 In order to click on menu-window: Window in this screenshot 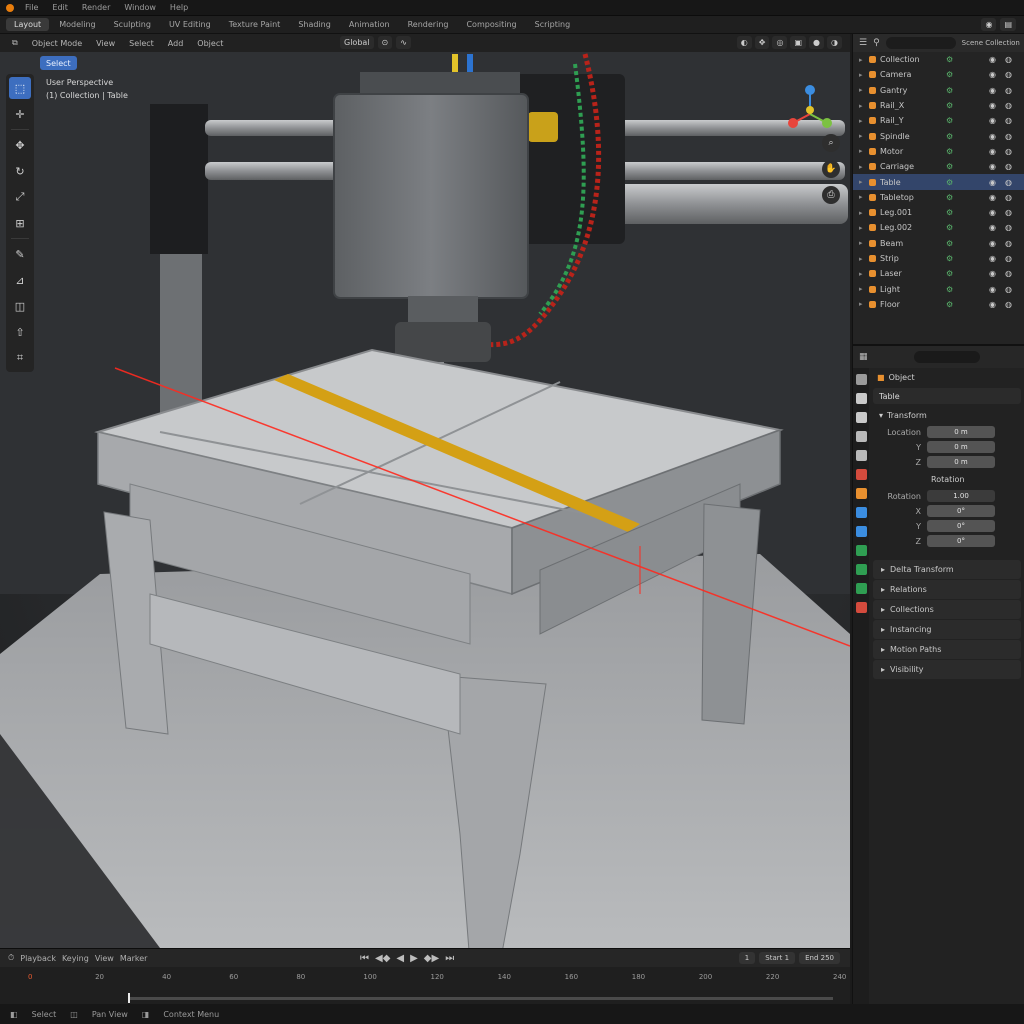, I will do `click(140, 7)`.